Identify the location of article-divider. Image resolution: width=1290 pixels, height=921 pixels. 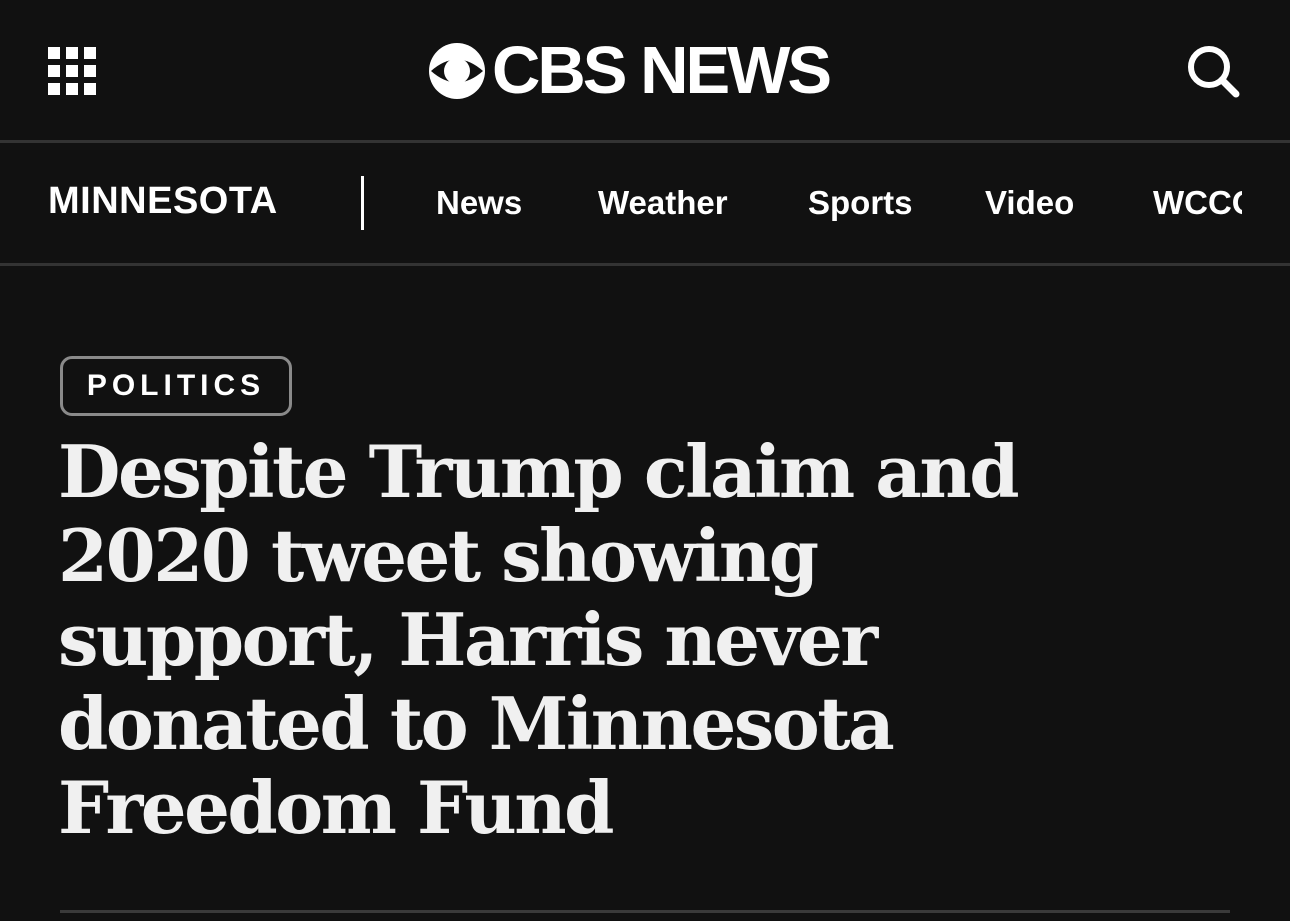
(645, 911).